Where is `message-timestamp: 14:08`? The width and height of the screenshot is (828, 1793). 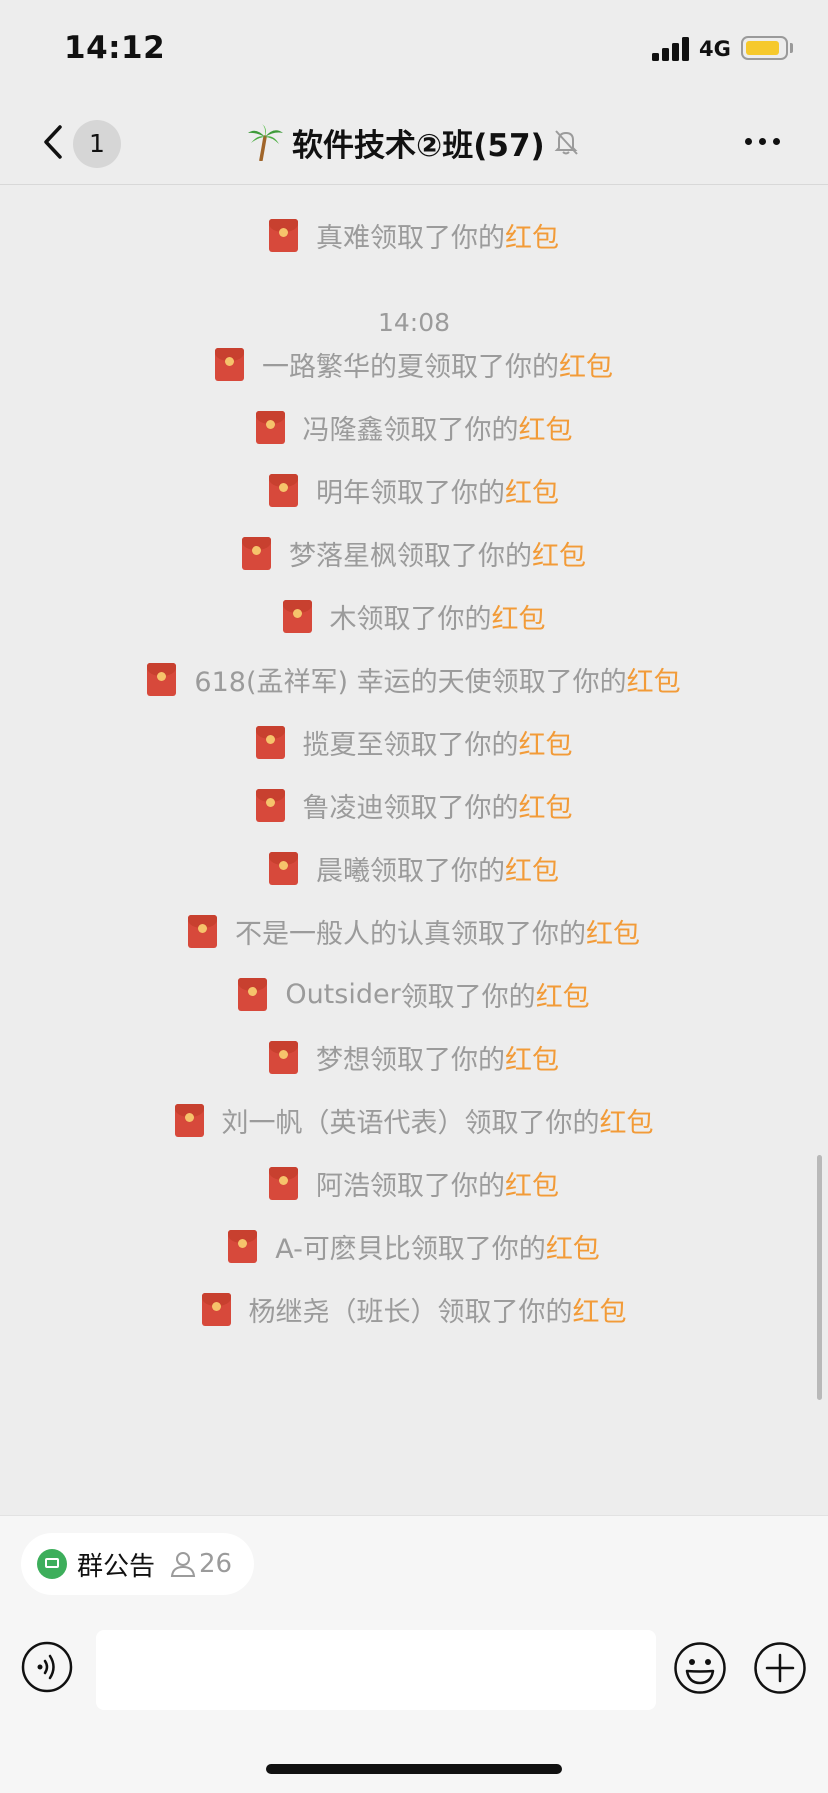
message-timestamp: 14:08 is located at coordinates (414, 322).